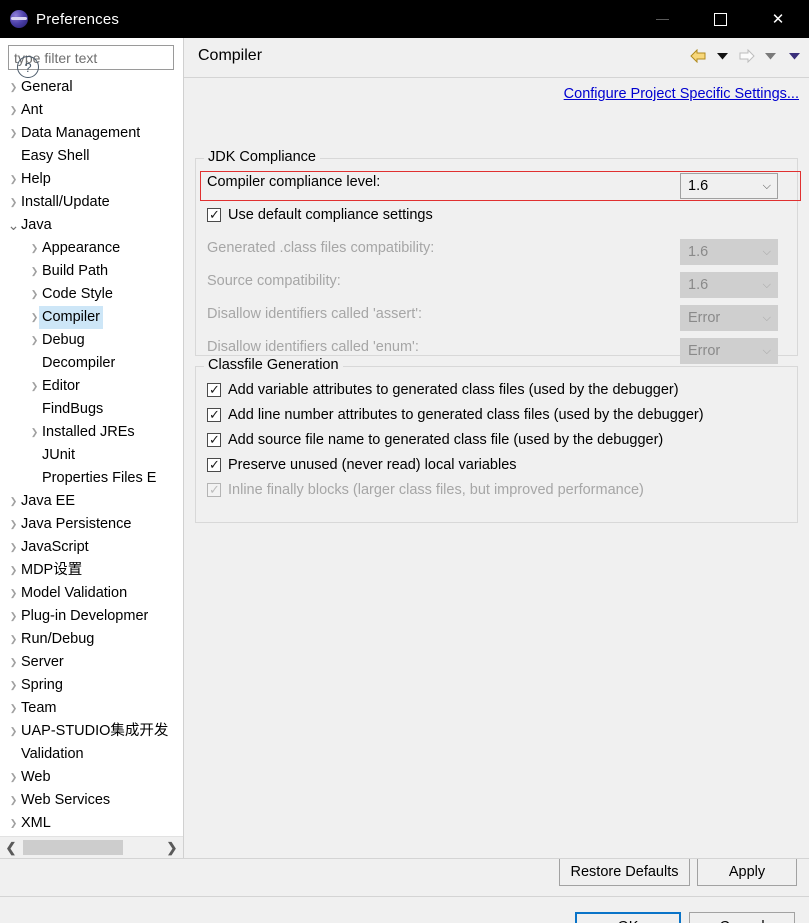 The width and height of the screenshot is (809, 923). What do you see at coordinates (172, 848) in the screenshot?
I see `scroll-right-arrow-icon: ❯` at bounding box center [172, 848].